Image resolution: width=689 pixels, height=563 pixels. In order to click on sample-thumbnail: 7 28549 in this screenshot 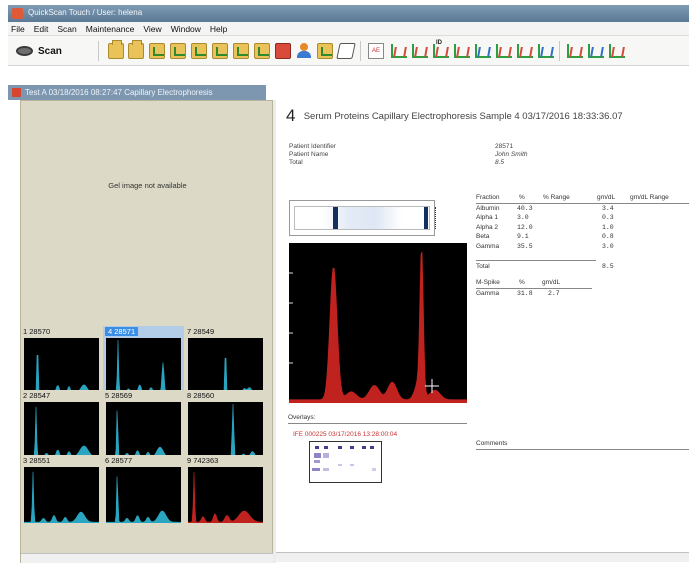, I will do `click(225, 361)`.